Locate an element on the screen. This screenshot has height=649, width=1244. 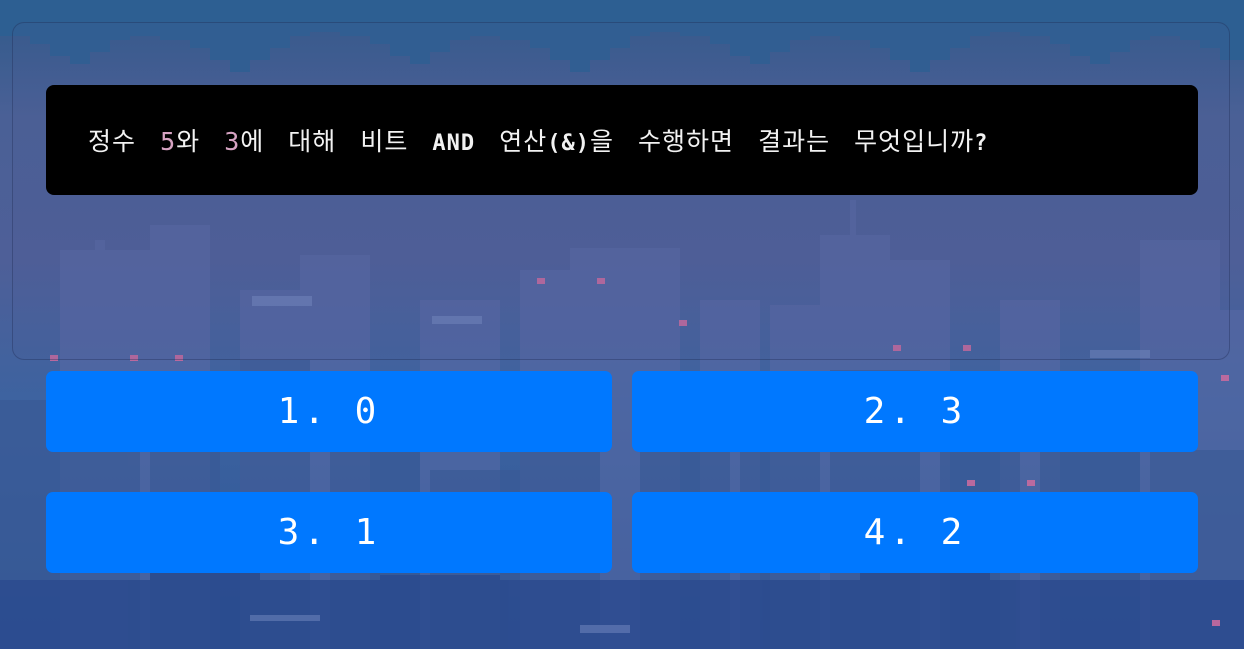
answer-button-2: 2. 3 is located at coordinates (915, 411).